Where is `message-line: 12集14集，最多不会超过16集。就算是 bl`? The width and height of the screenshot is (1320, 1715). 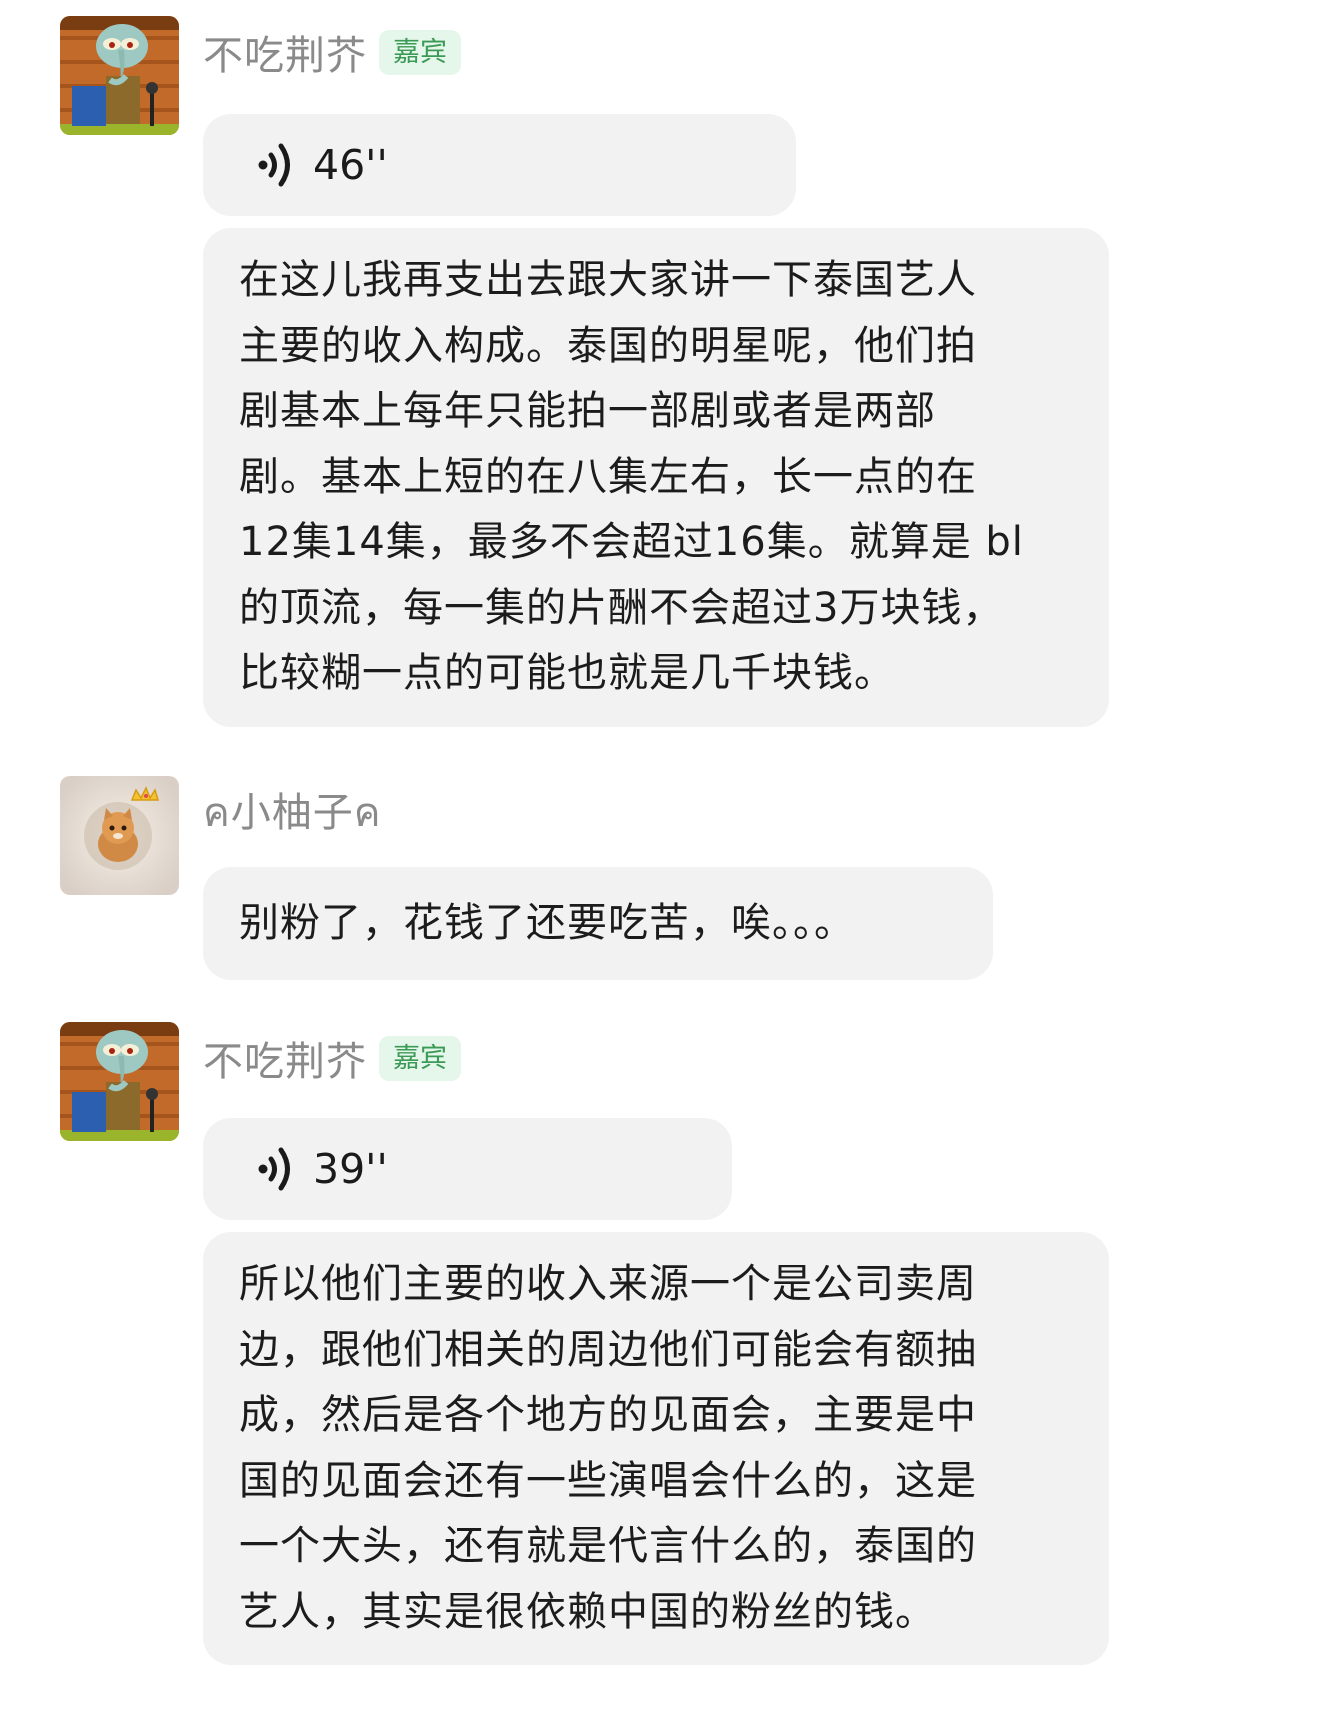 message-line: 12集14集，最多不会超过16集。就算是 bl is located at coordinates (631, 542).